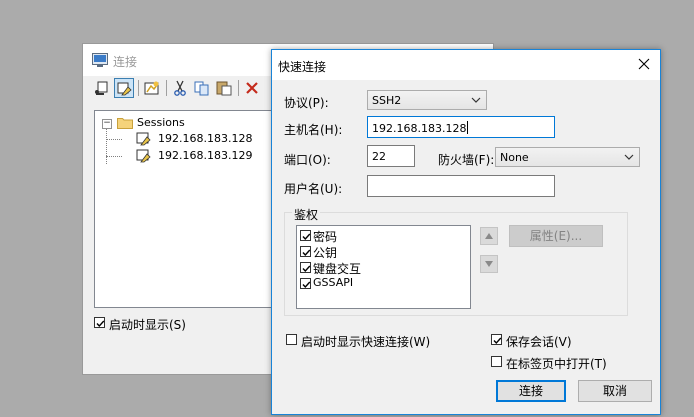 Image resolution: width=694 pixels, height=417 pixels. Describe the element at coordinates (644, 64) in the screenshot. I see `close-icon` at that location.